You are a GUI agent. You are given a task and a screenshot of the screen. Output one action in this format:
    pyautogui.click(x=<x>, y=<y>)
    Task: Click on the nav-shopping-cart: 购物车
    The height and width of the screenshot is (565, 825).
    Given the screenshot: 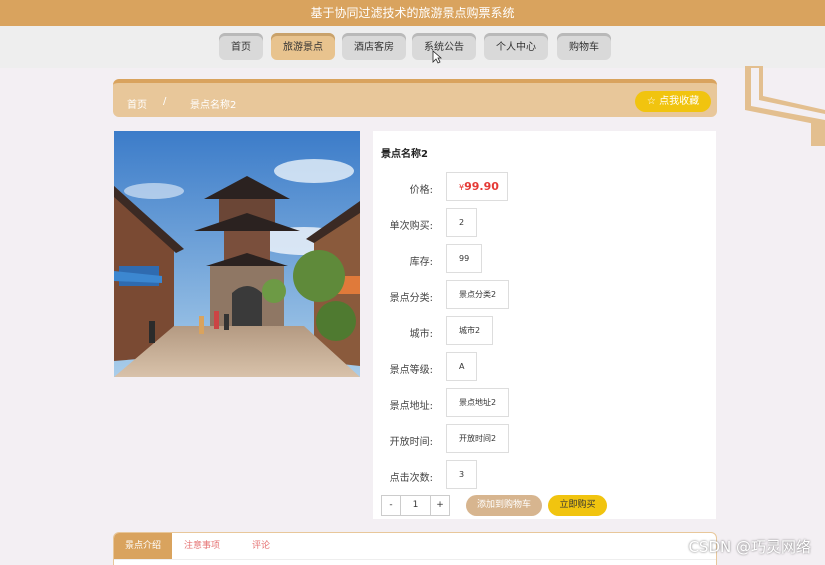 What is the action you would take?
    pyautogui.click(x=584, y=46)
    